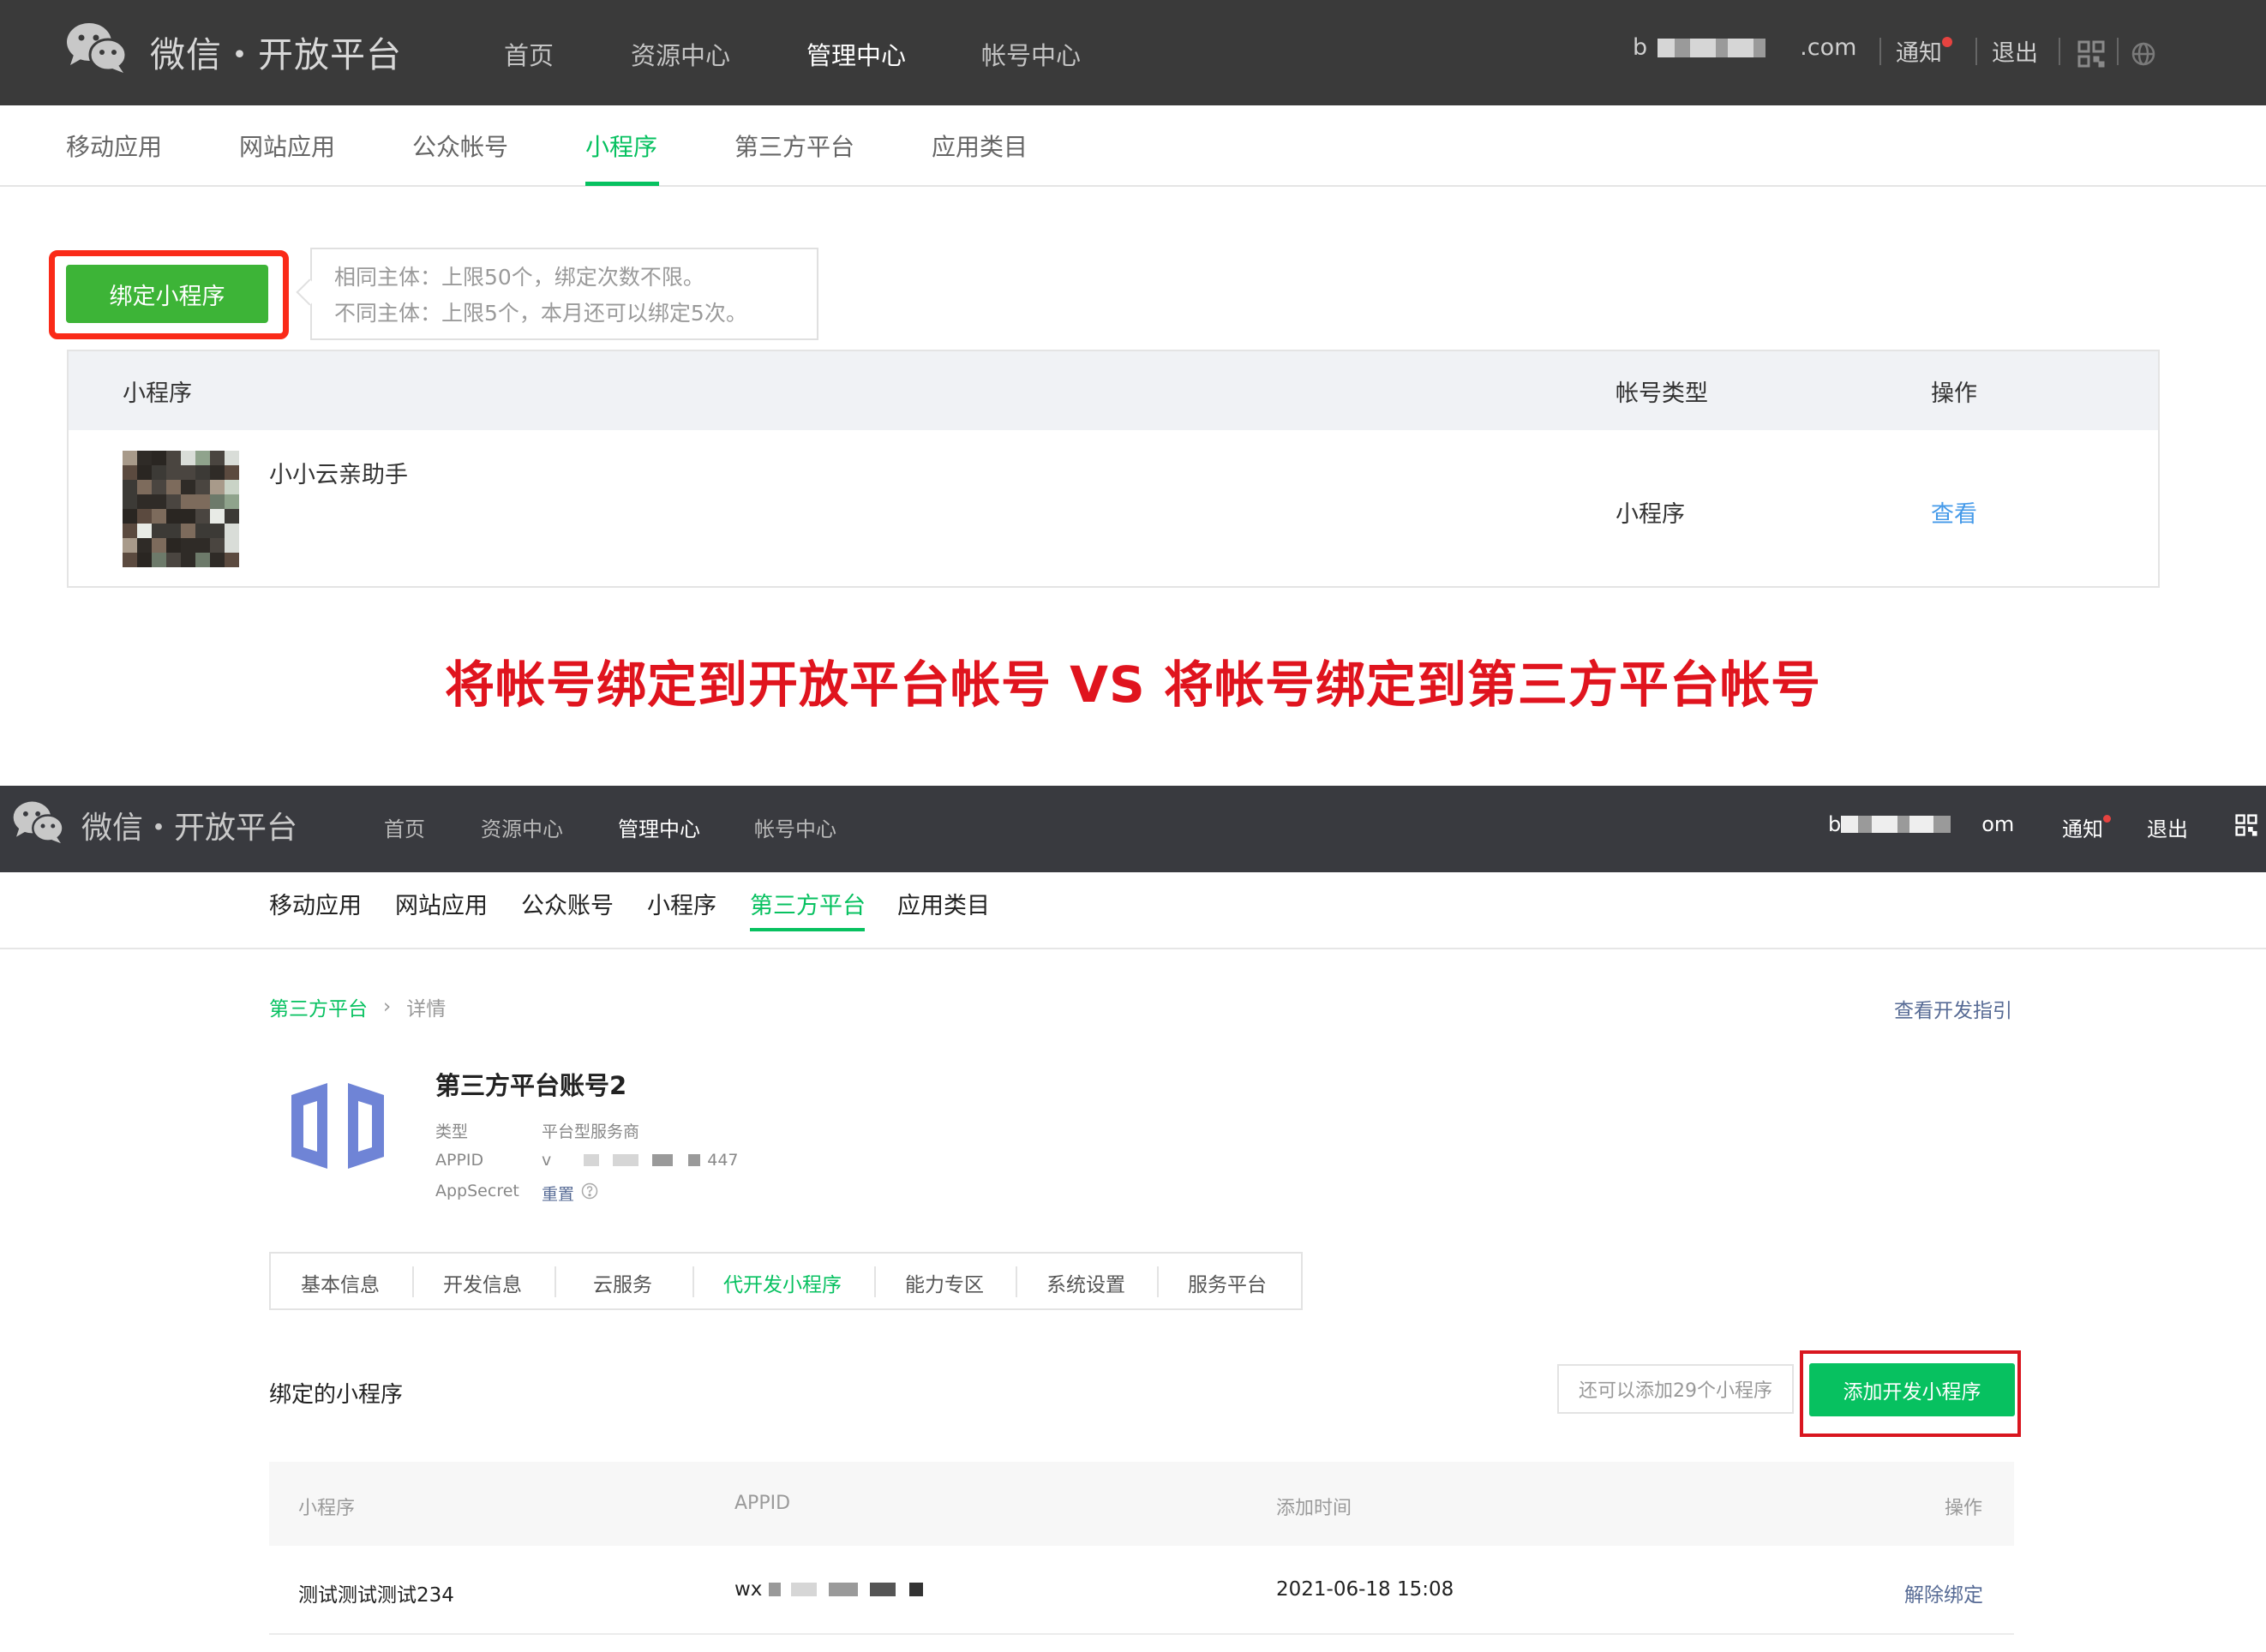 The width and height of the screenshot is (2266, 1652). I want to click on column-header-mini-program: 小程序, so click(327, 1508).